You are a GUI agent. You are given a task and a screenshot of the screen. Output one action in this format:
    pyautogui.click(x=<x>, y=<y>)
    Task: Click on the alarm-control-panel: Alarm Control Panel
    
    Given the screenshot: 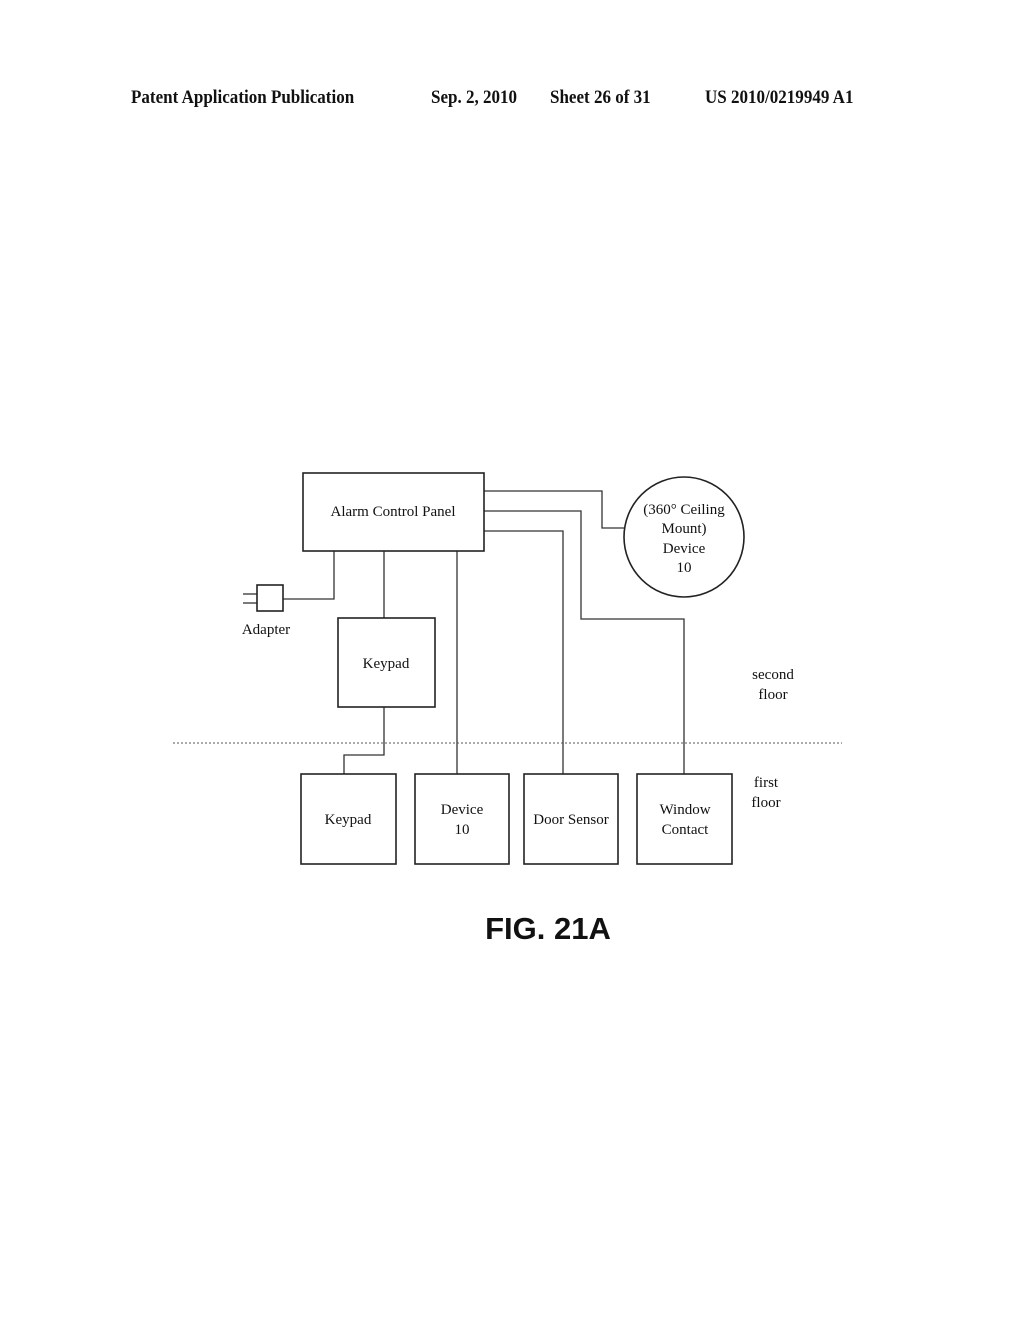 What is the action you would take?
    pyautogui.click(x=393, y=512)
    